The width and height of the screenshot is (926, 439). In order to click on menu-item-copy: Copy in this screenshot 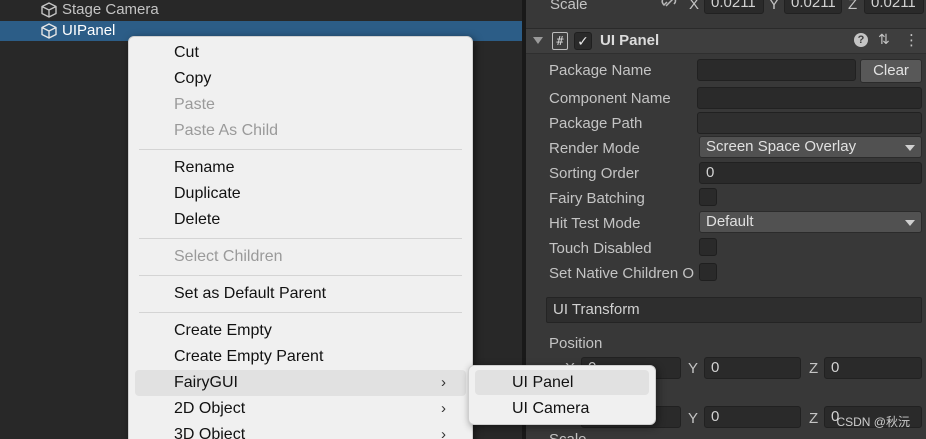, I will do `click(300, 79)`.